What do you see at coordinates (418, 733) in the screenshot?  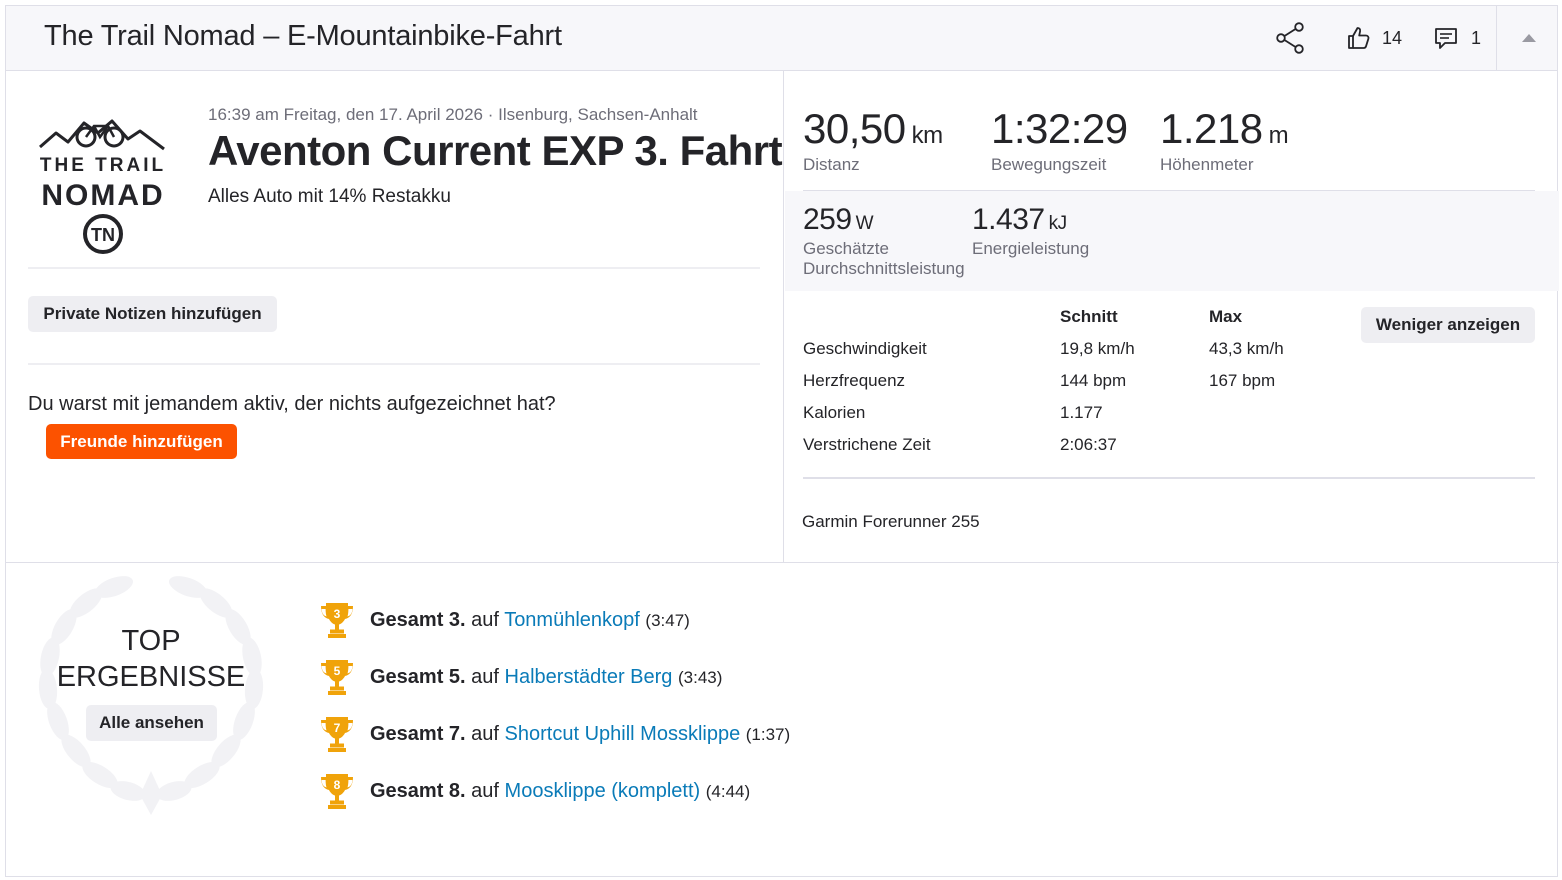 I see `segment-rank: Gesamt 7.` at bounding box center [418, 733].